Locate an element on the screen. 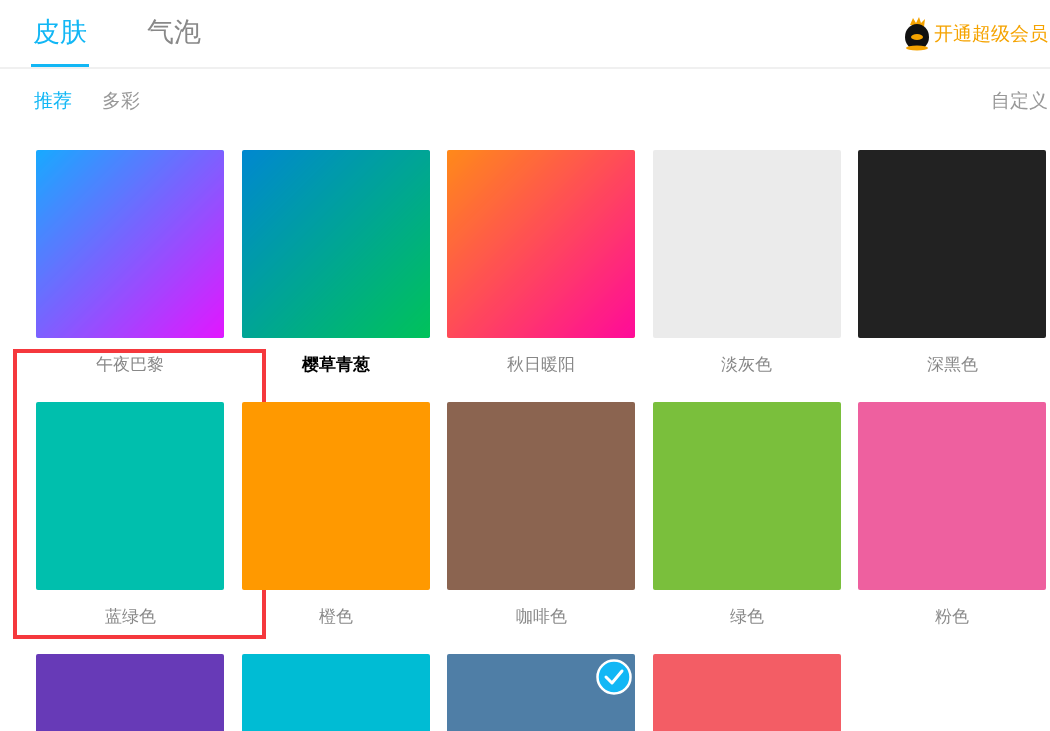 Image resolution: width=1050 pixels, height=731 pixels. skin-name: 蓝绿色 is located at coordinates (130, 616).